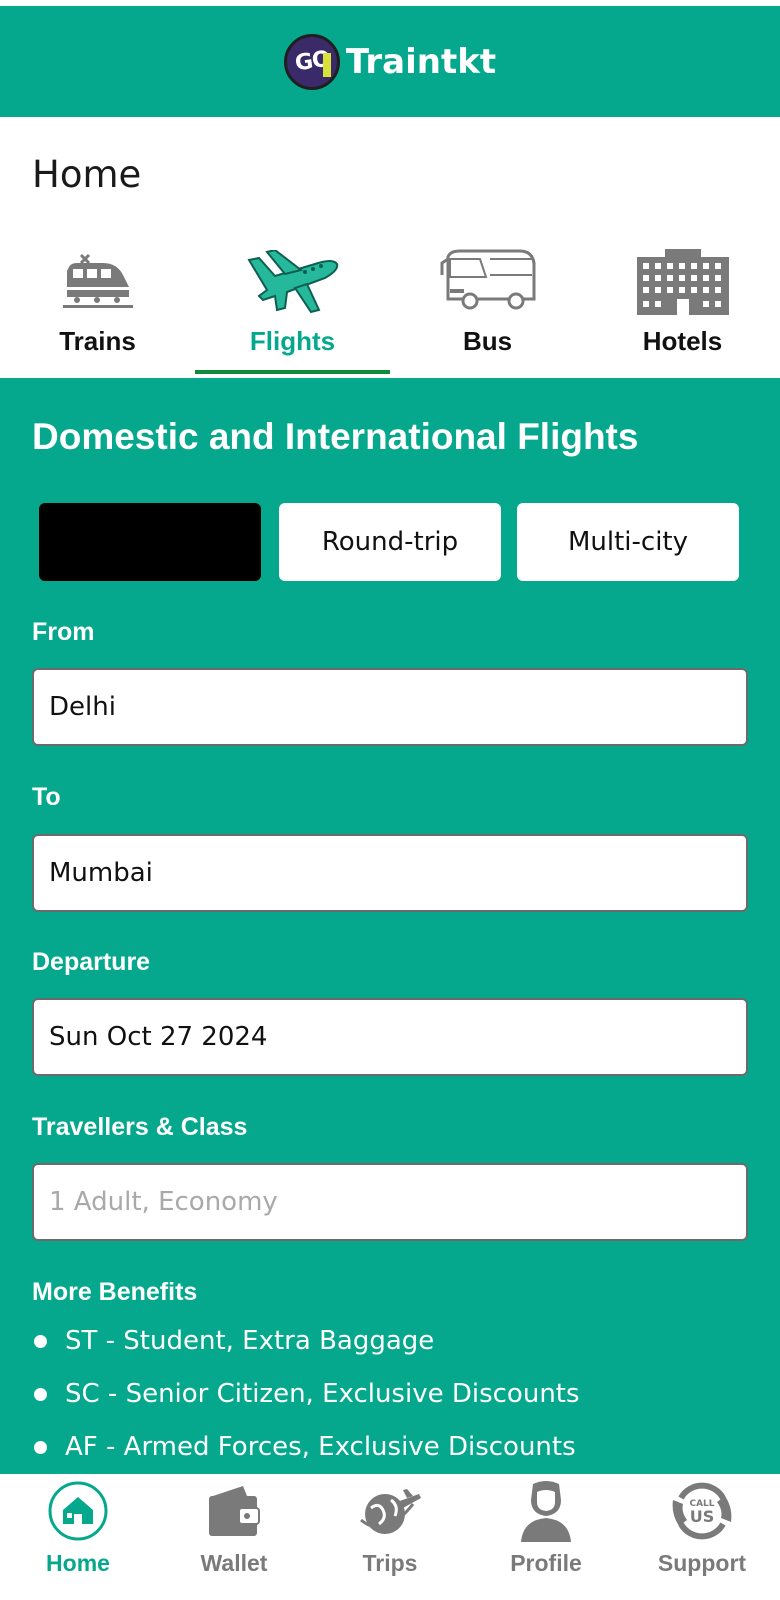 This screenshot has height=1600, width=780. What do you see at coordinates (683, 282) in the screenshot?
I see `hotel-icon` at bounding box center [683, 282].